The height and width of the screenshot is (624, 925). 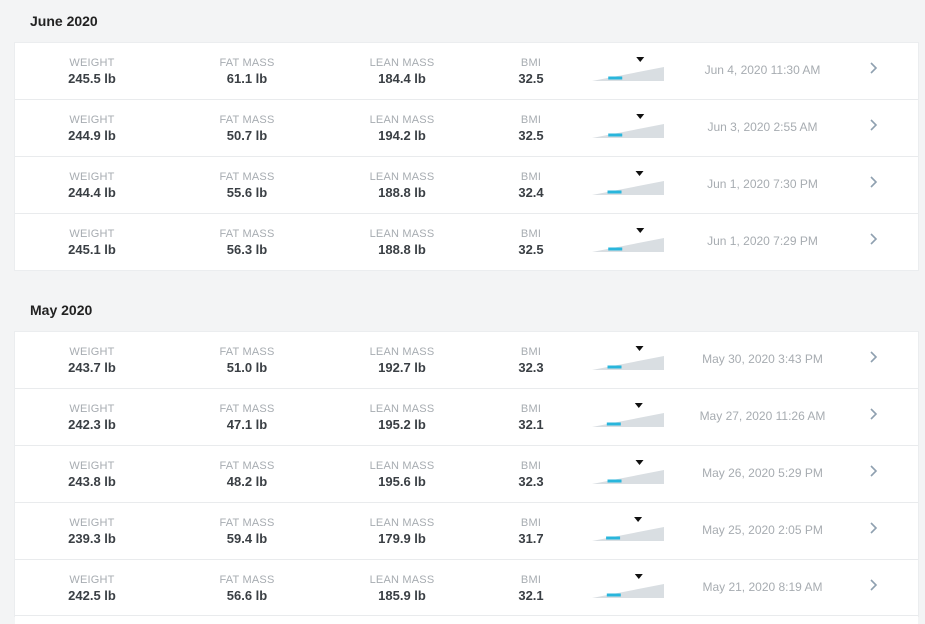 What do you see at coordinates (402, 249) in the screenshot?
I see `lean-mass-value: 188.8 lb` at bounding box center [402, 249].